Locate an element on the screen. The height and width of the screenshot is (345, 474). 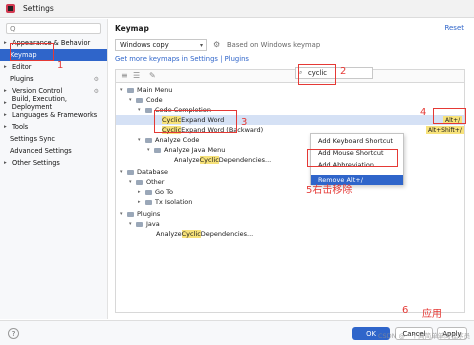
sidebar-item-advanced: Advanced Settings is located at coordinates (53, 151).